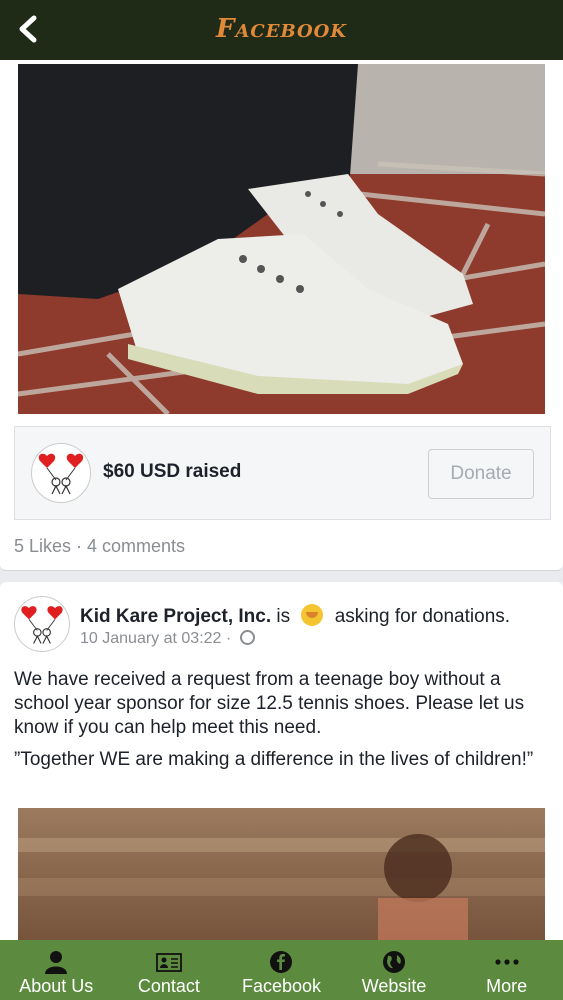 This screenshot has height=1000, width=563. I want to click on contact-card-icon, so click(168, 962).